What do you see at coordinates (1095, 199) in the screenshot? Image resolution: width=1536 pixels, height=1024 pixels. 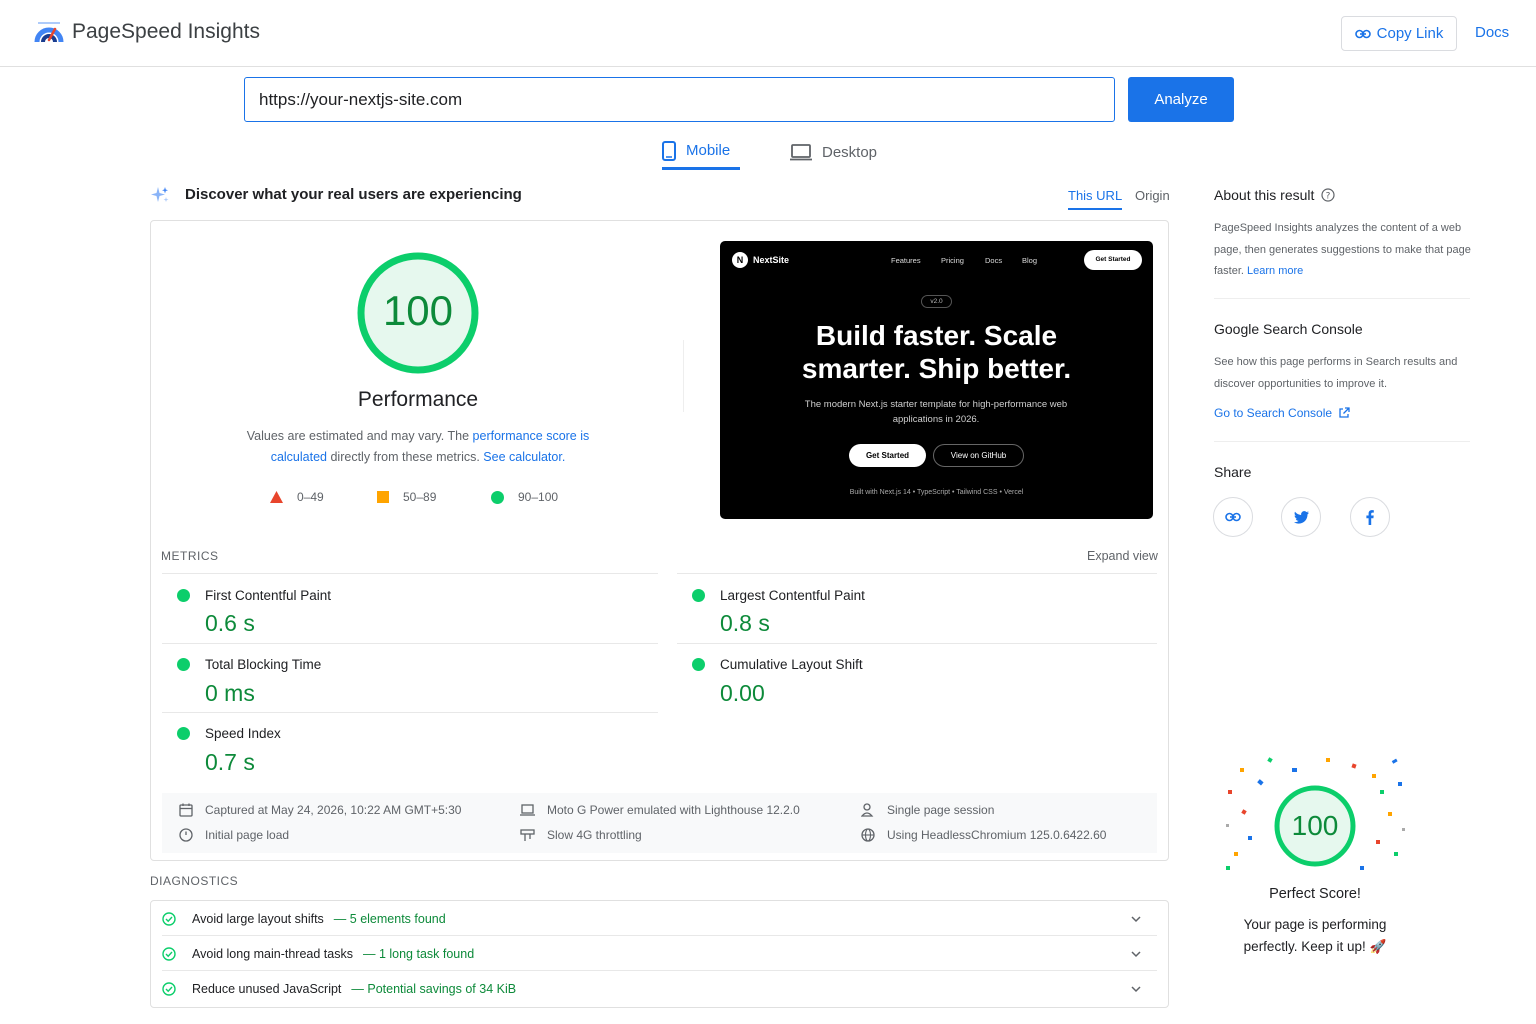 I see `tab-this-url: This URL` at bounding box center [1095, 199].